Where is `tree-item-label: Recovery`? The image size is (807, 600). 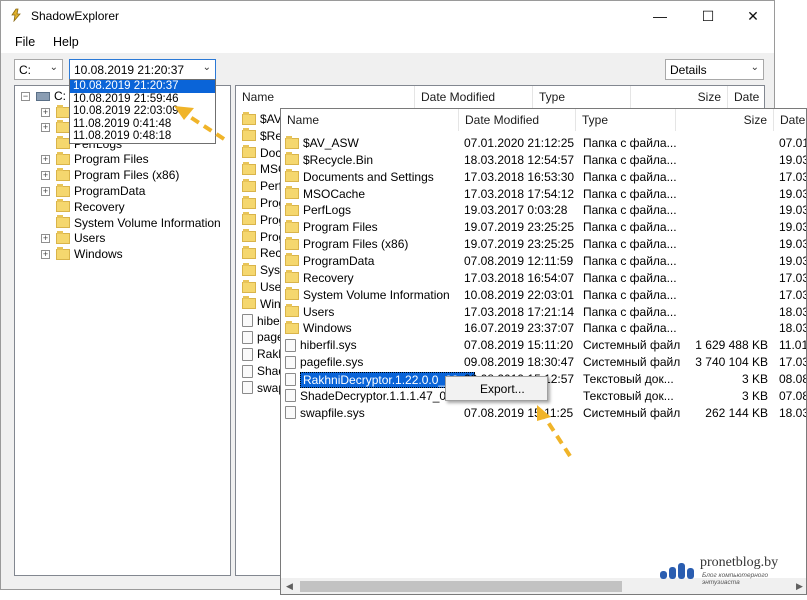 tree-item-label: Recovery is located at coordinates (99, 206).